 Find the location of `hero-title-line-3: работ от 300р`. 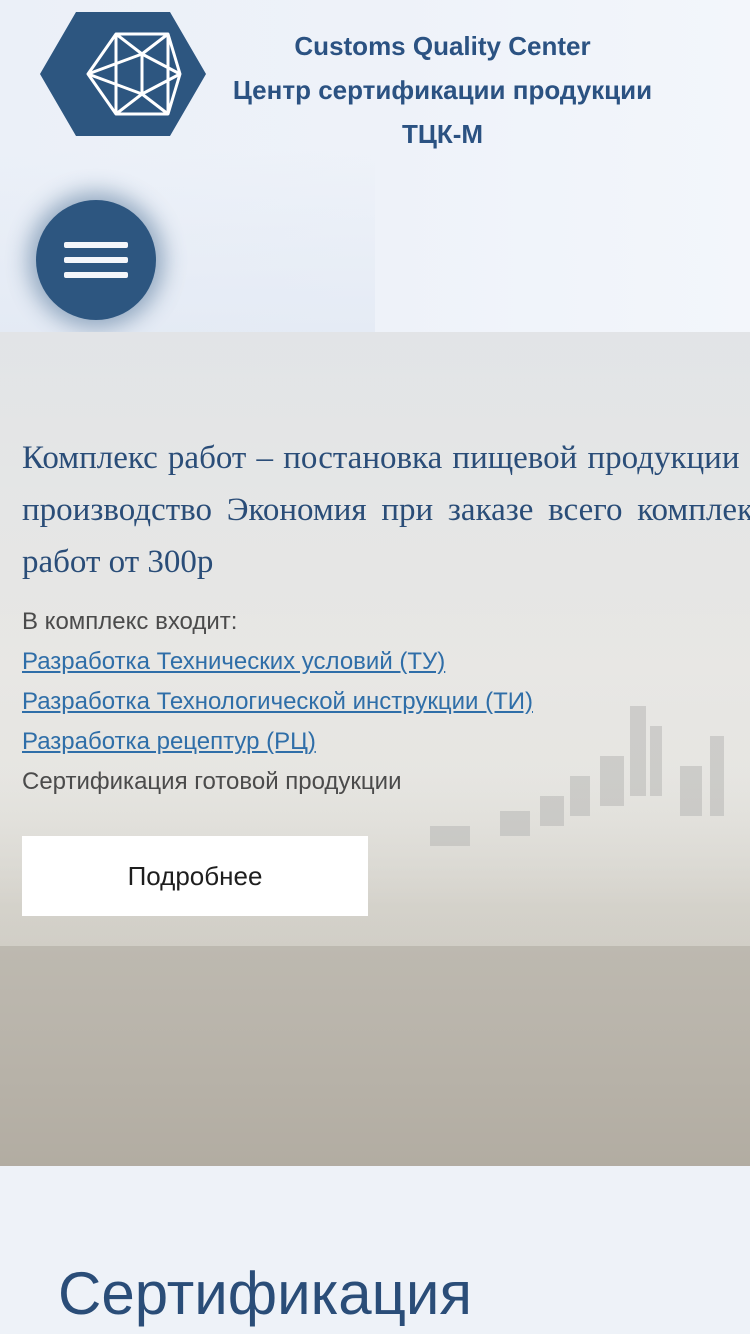

hero-title-line-3: работ от 300р is located at coordinates (118, 562).